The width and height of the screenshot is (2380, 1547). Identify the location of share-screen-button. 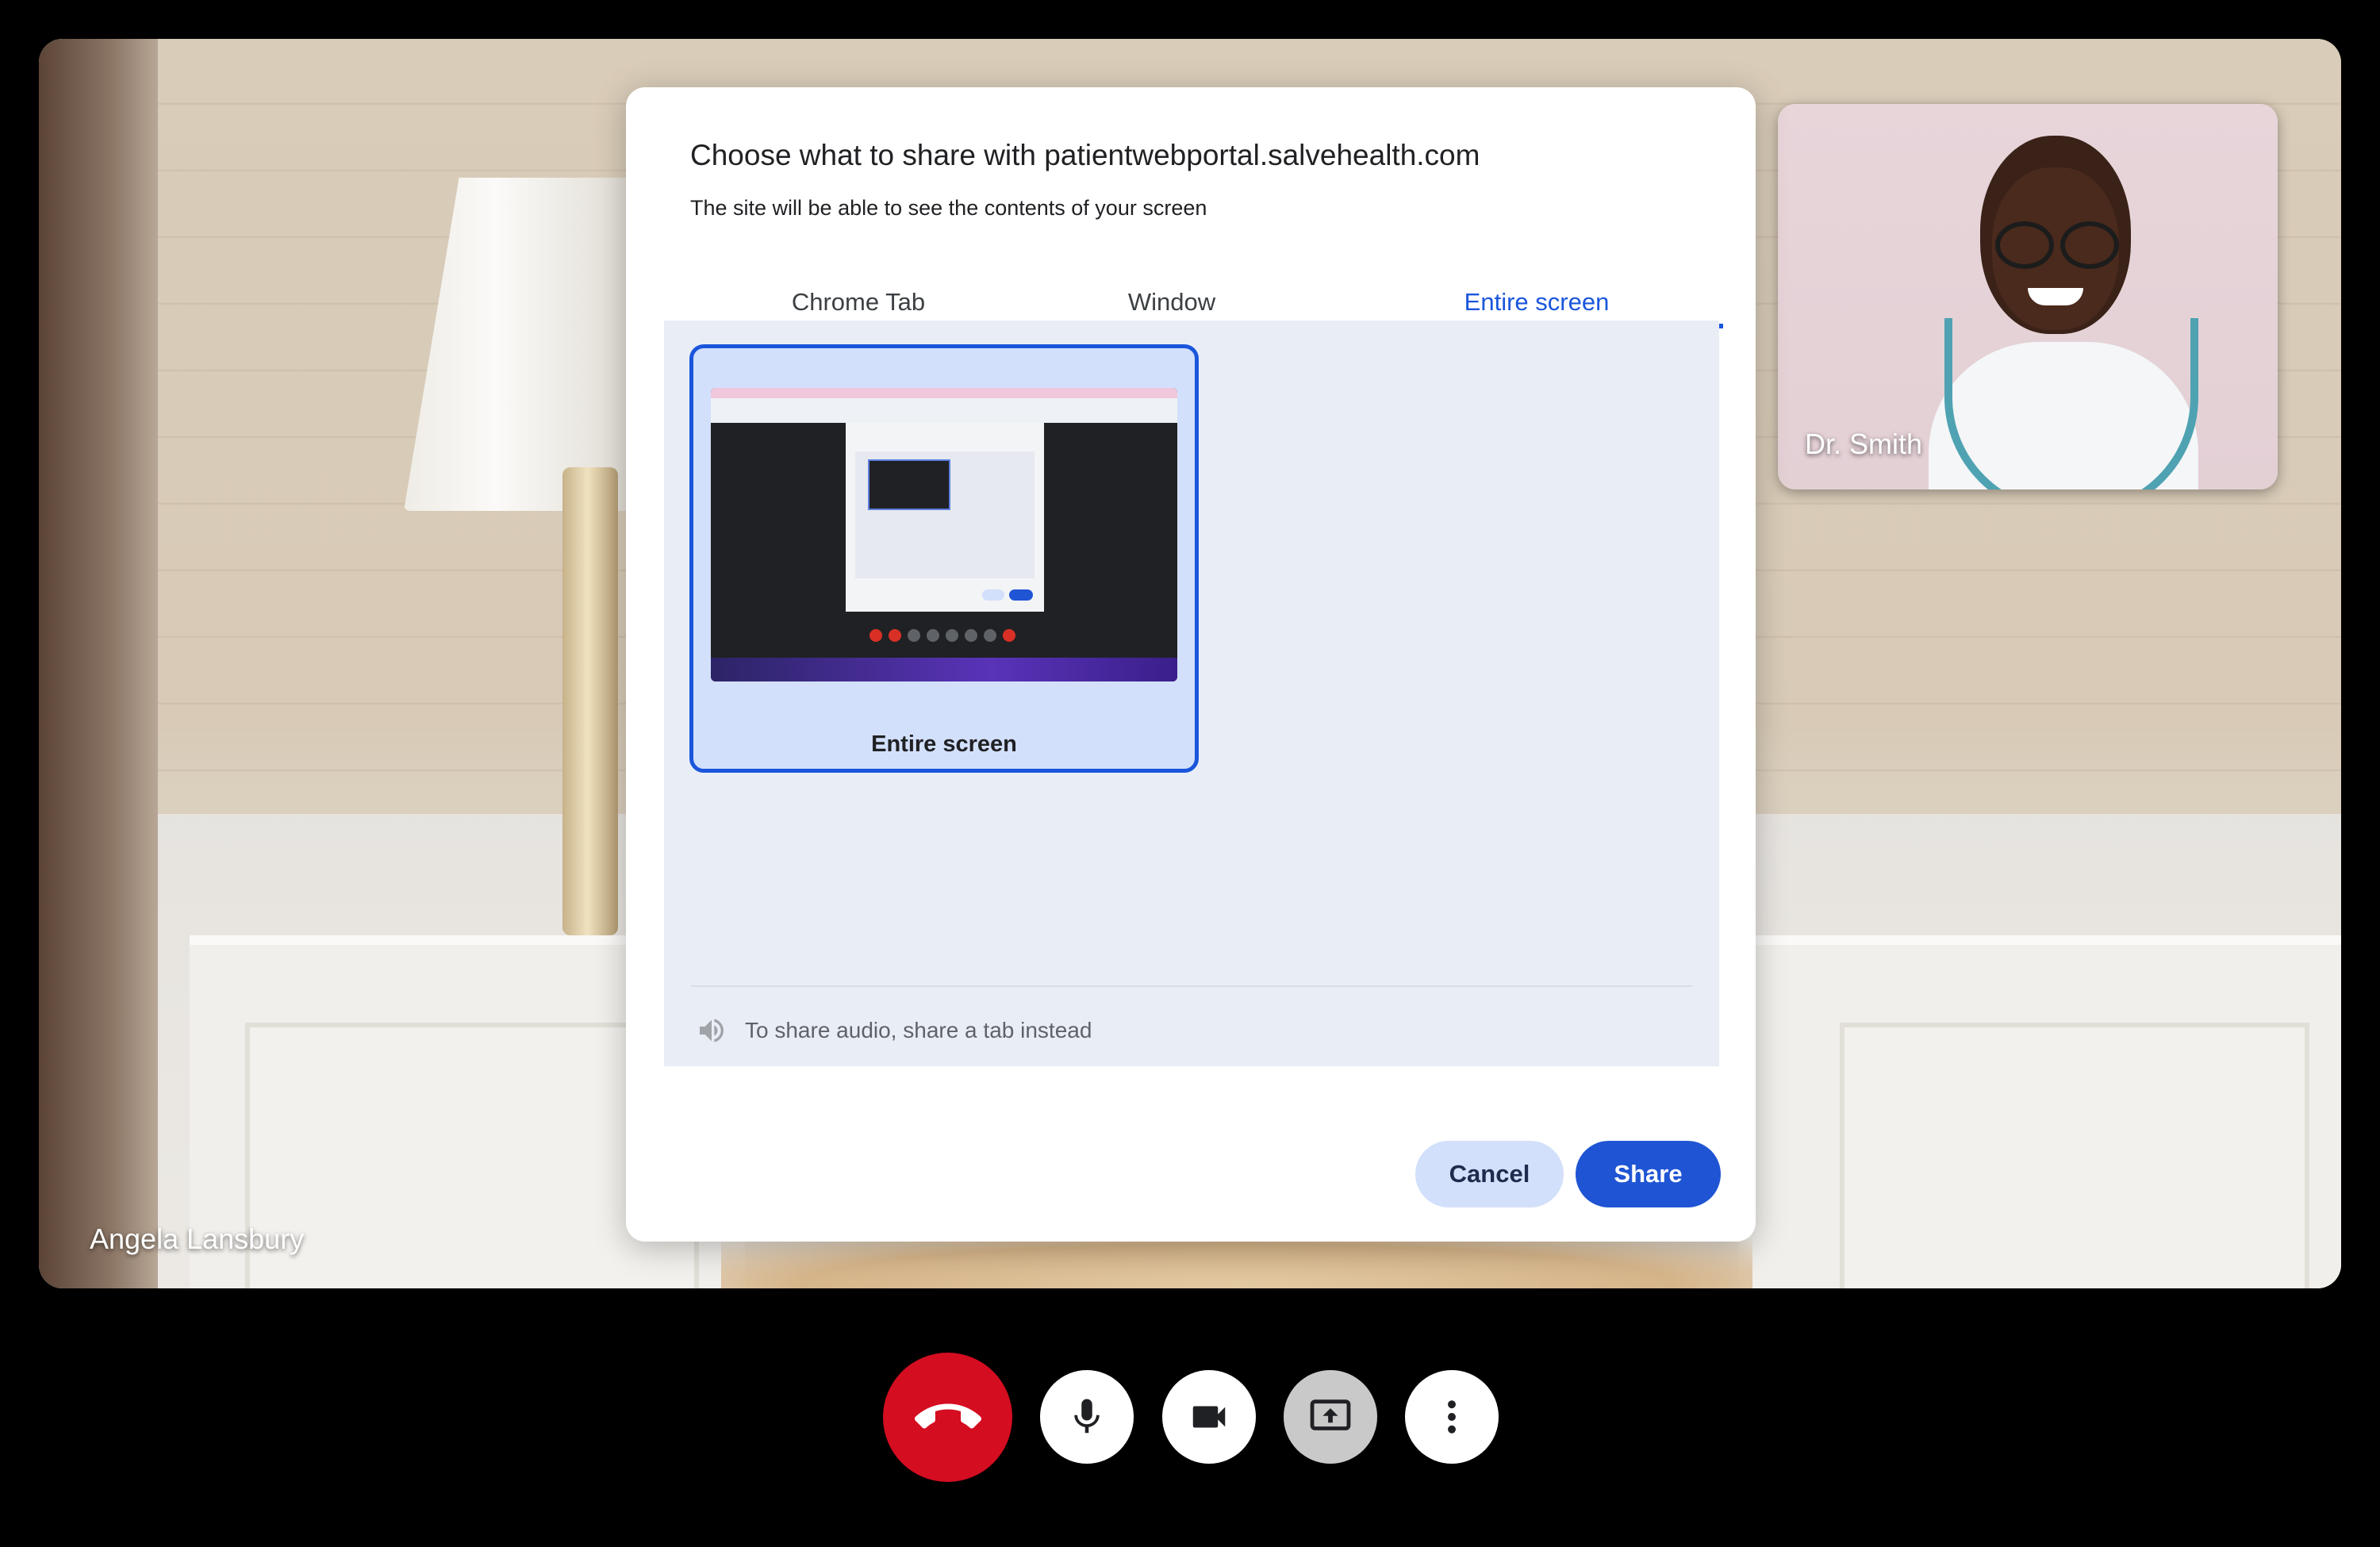
(1330, 1417).